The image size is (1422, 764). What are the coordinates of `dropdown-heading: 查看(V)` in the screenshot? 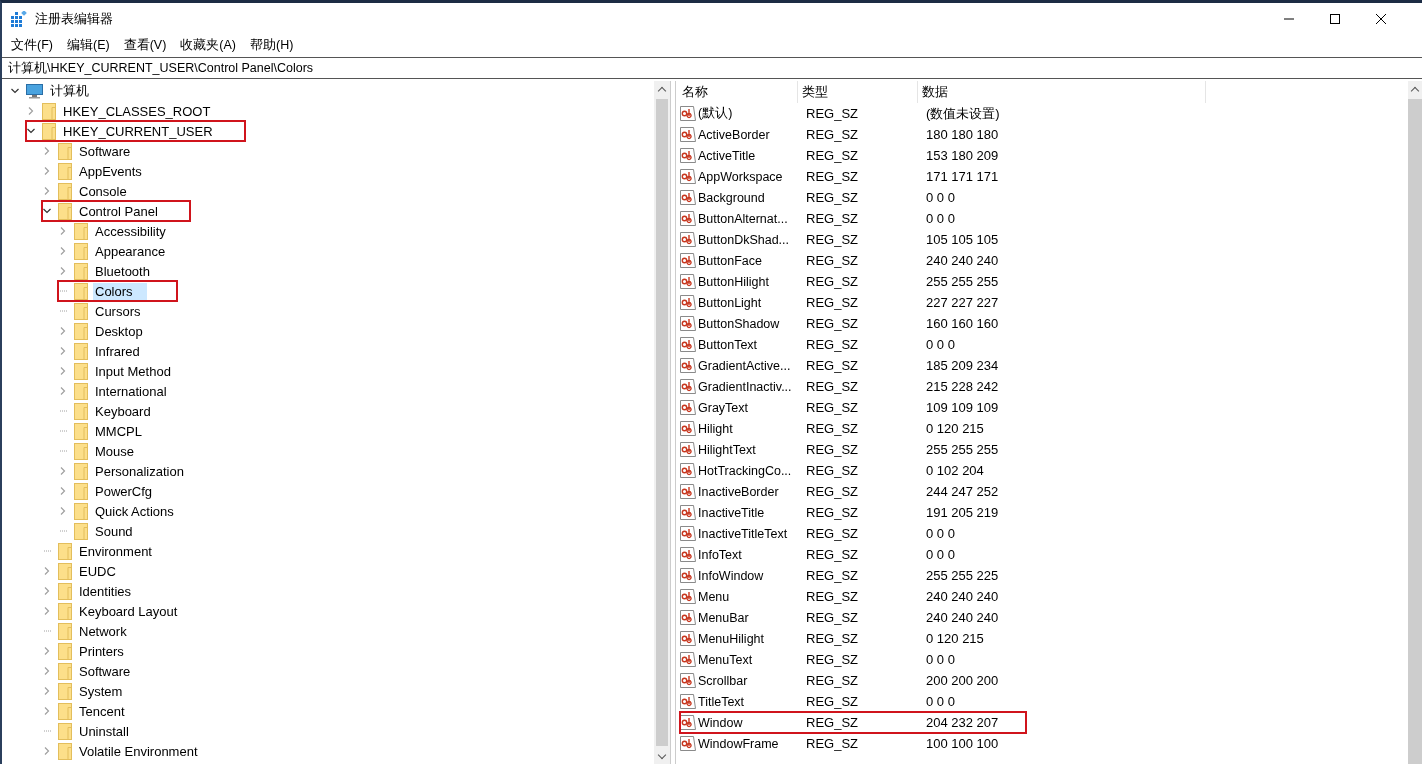 It's located at (145, 45).